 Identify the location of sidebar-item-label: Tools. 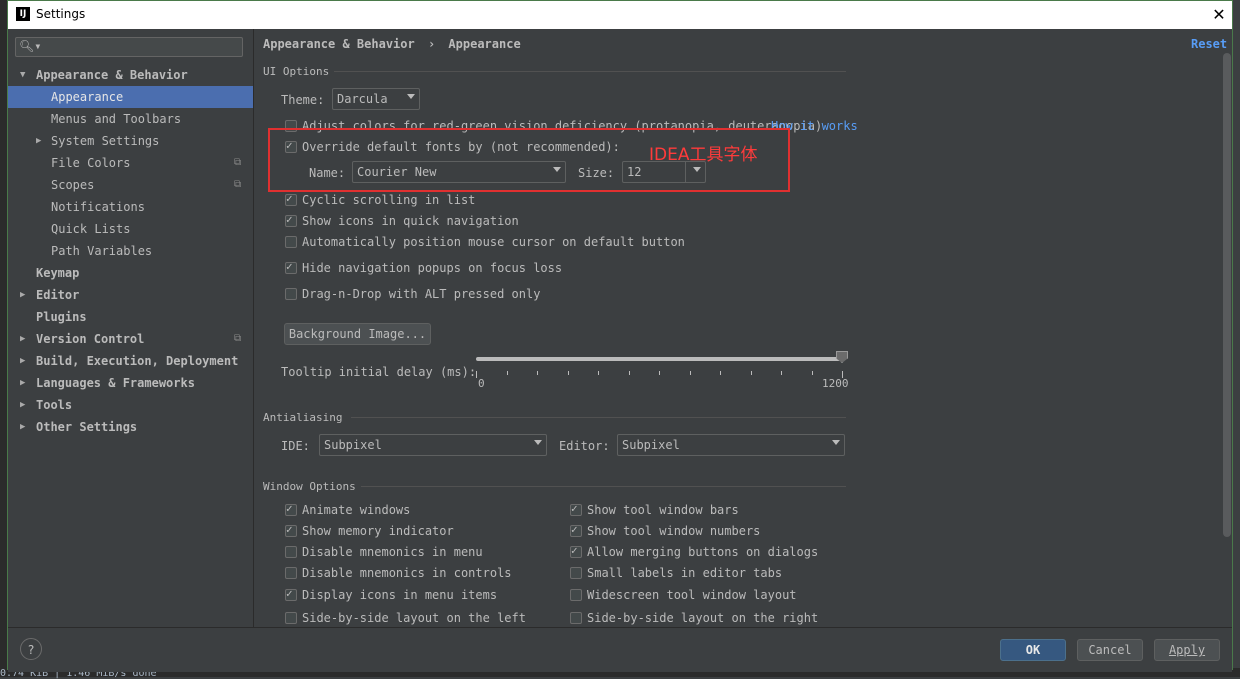
(54, 405).